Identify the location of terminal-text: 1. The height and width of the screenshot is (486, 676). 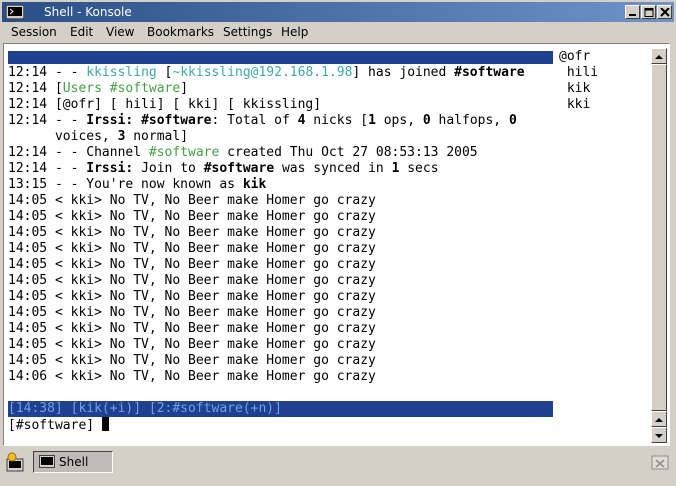
(372, 120).